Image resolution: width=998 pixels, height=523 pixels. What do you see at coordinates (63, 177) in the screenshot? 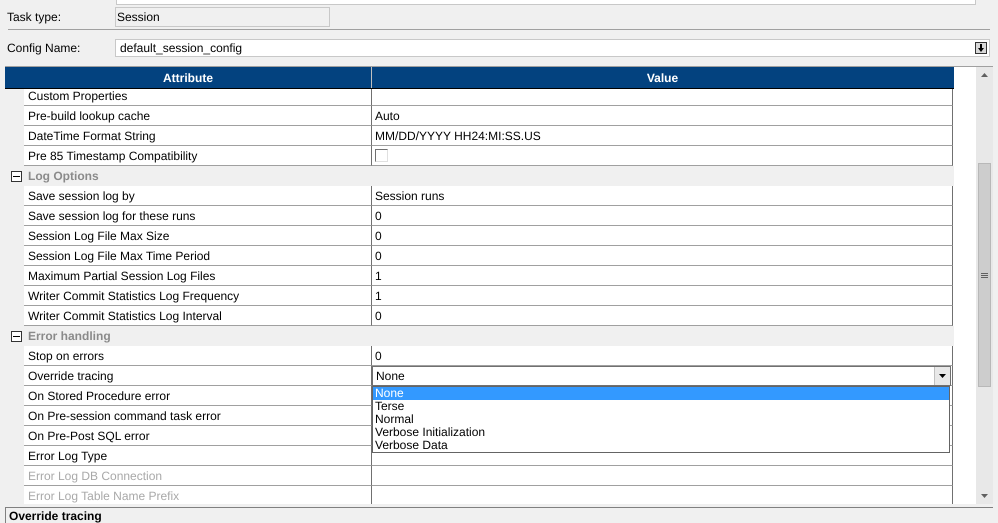
I see `group-label: Log Options` at bounding box center [63, 177].